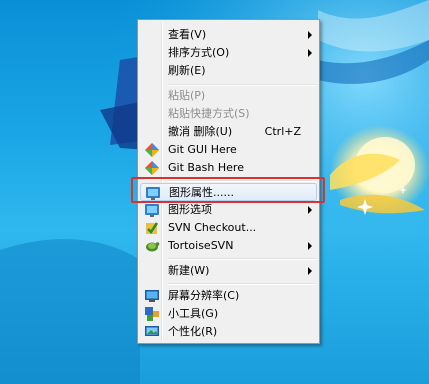 This screenshot has width=429, height=384. Describe the element at coordinates (152, 331) in the screenshot. I see `personalize-icon` at that location.